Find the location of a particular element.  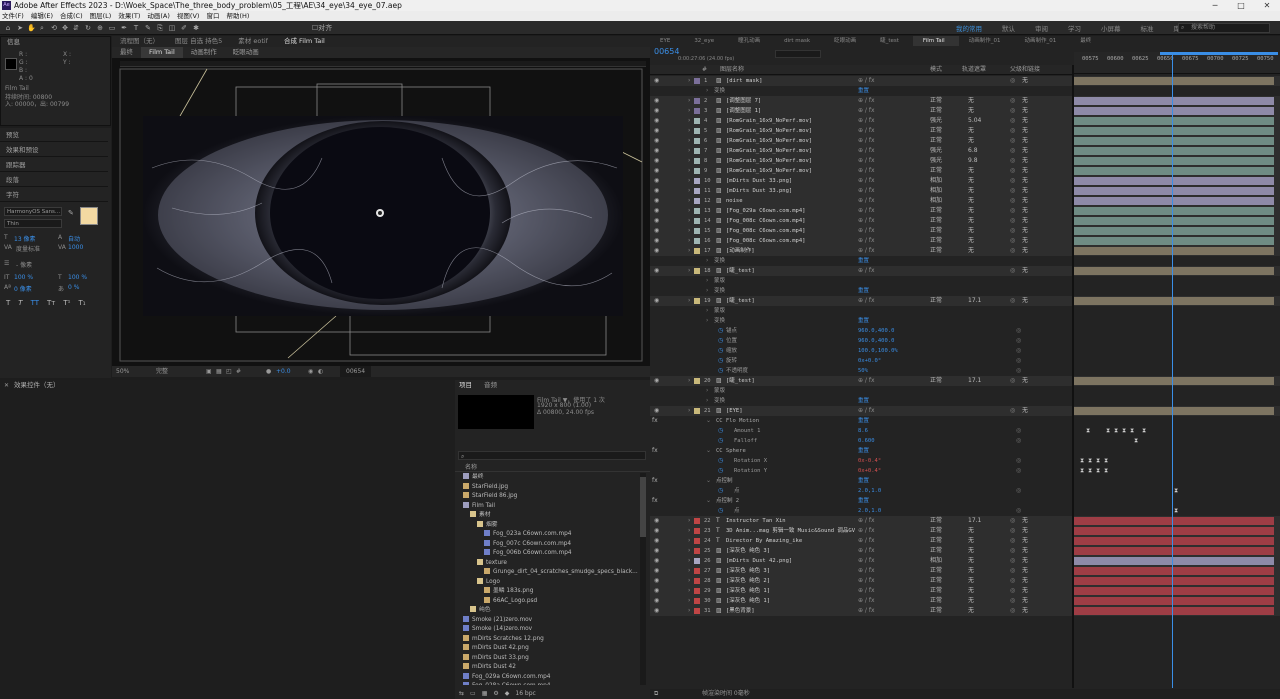

layer-name: [睫_test] is located at coordinates (740, 381).